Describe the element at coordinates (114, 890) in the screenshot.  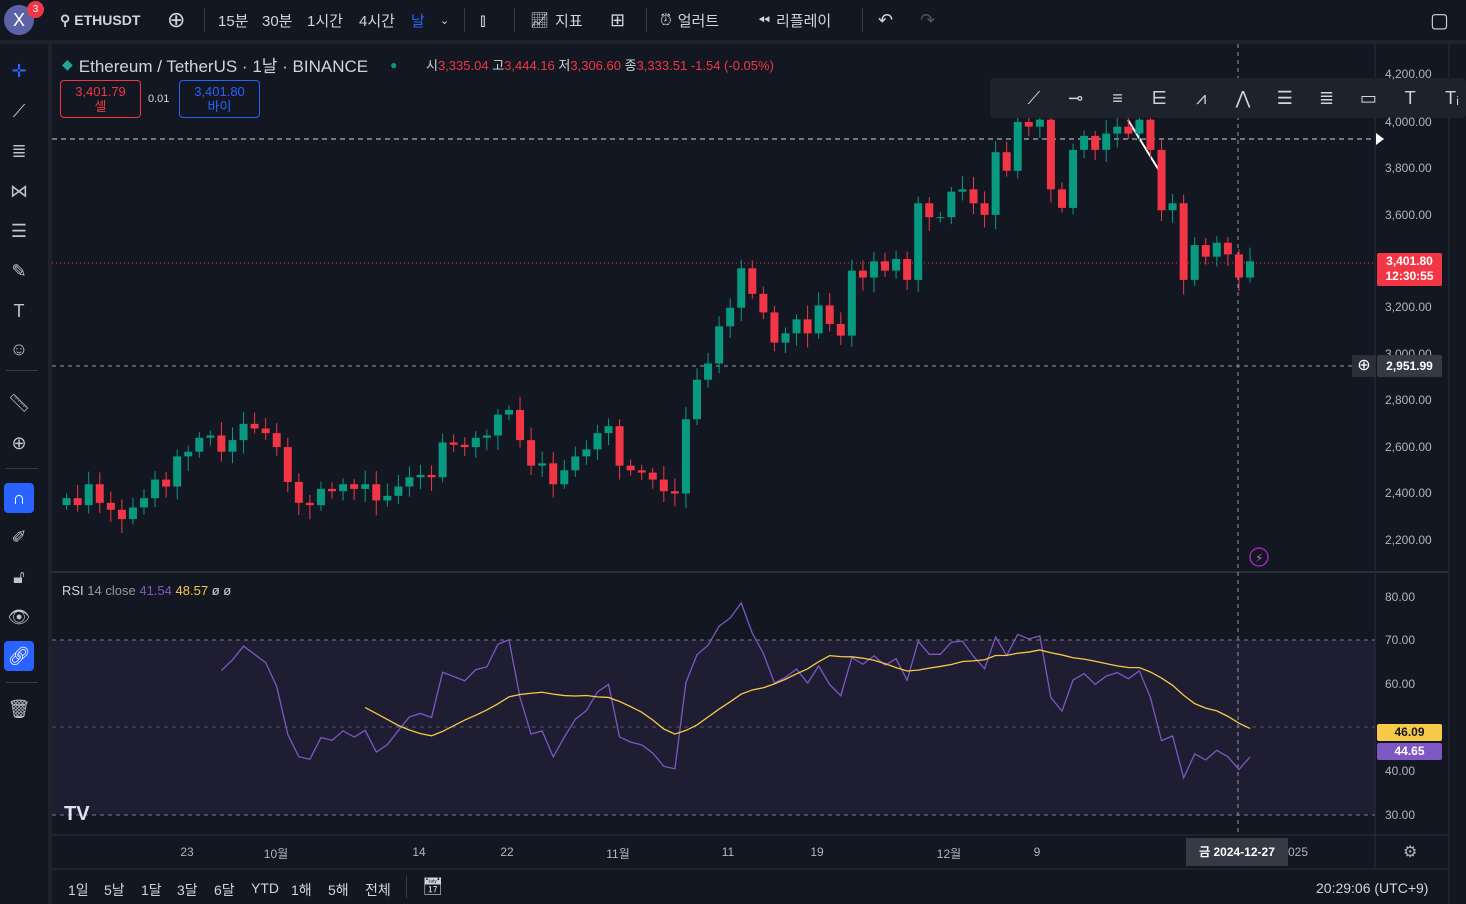
I see `range-5d: 5날` at that location.